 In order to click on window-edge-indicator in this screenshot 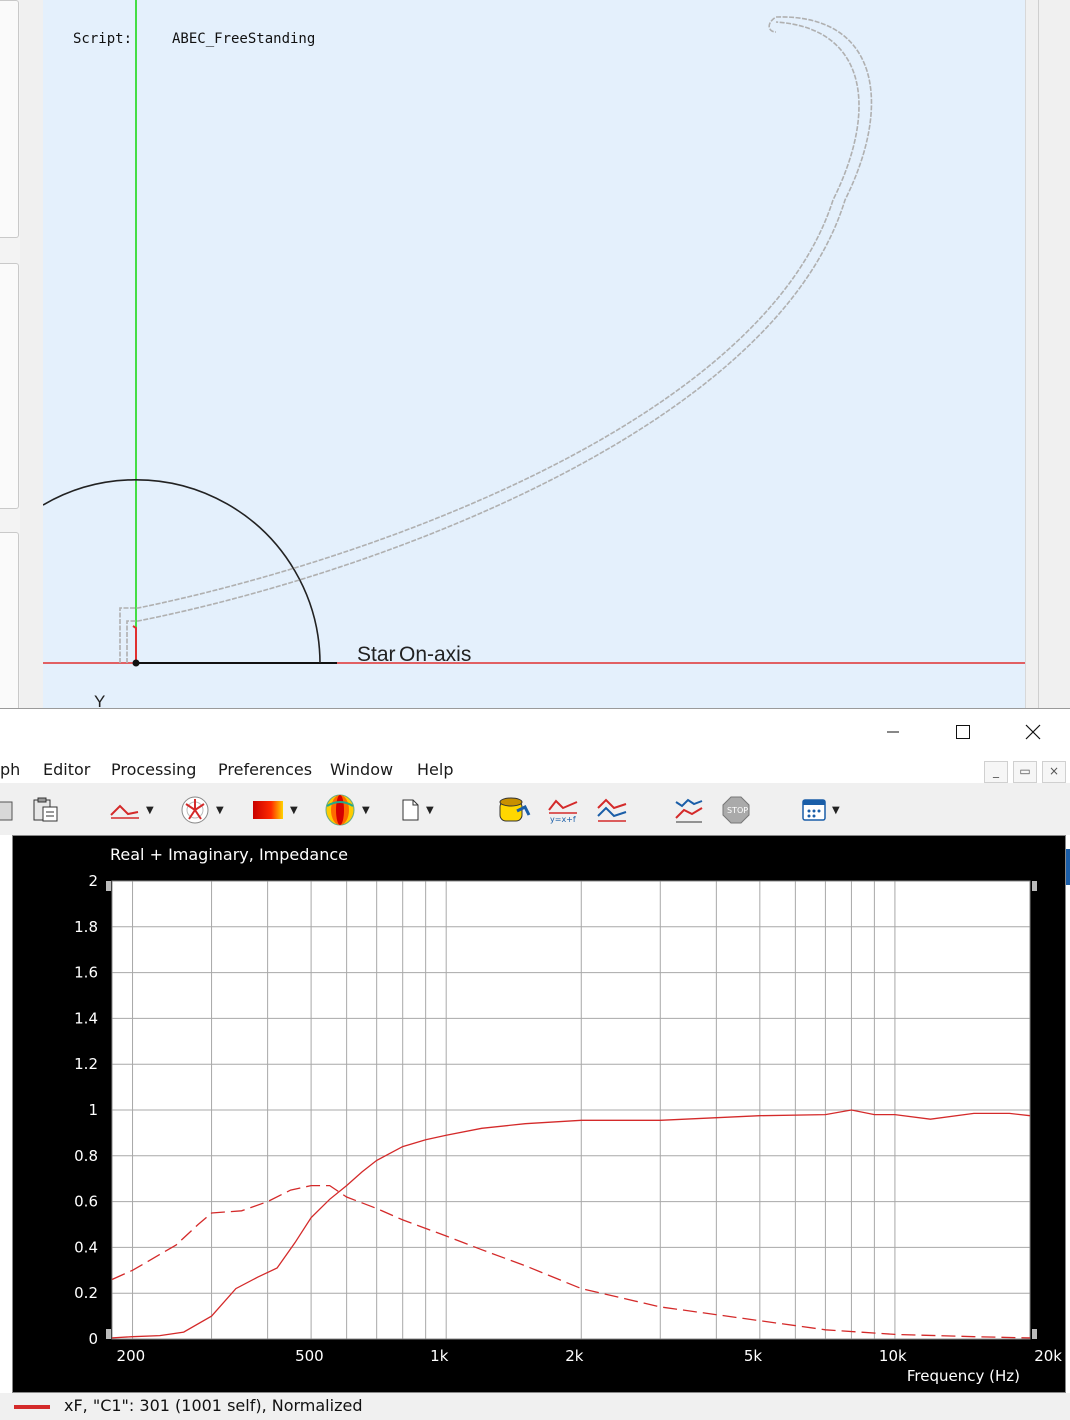, I will do `click(1068, 867)`.